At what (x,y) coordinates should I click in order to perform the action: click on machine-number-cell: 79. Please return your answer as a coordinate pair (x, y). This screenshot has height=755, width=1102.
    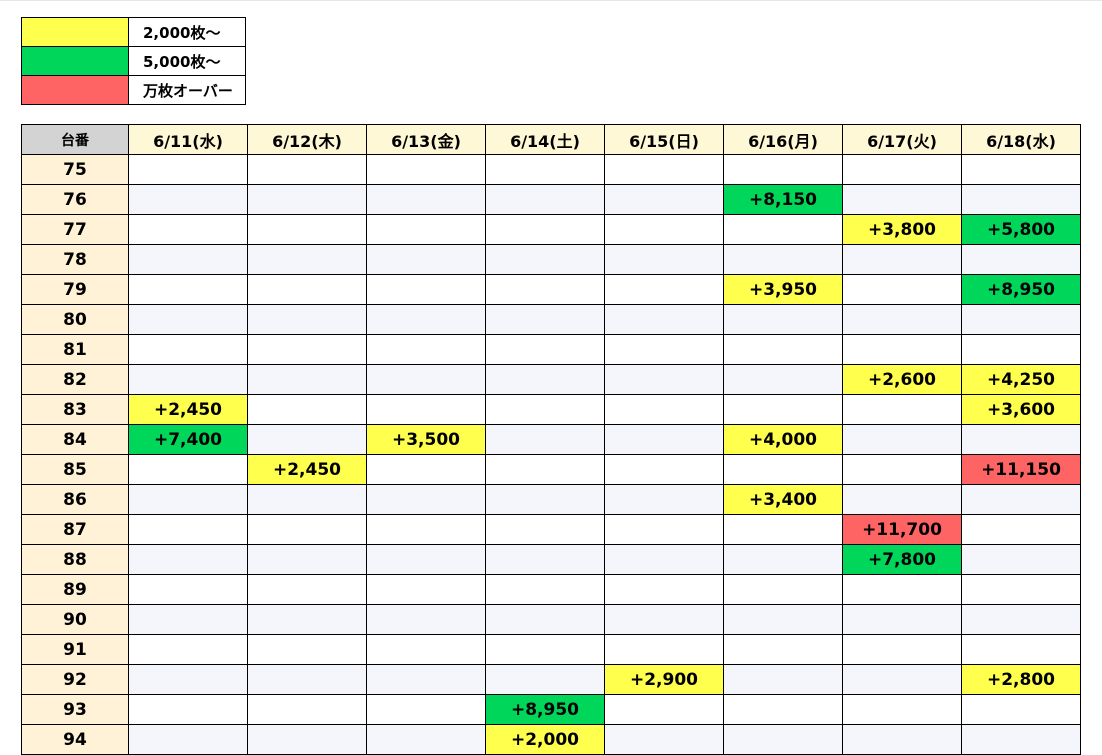
    Looking at the image, I should click on (75, 289).